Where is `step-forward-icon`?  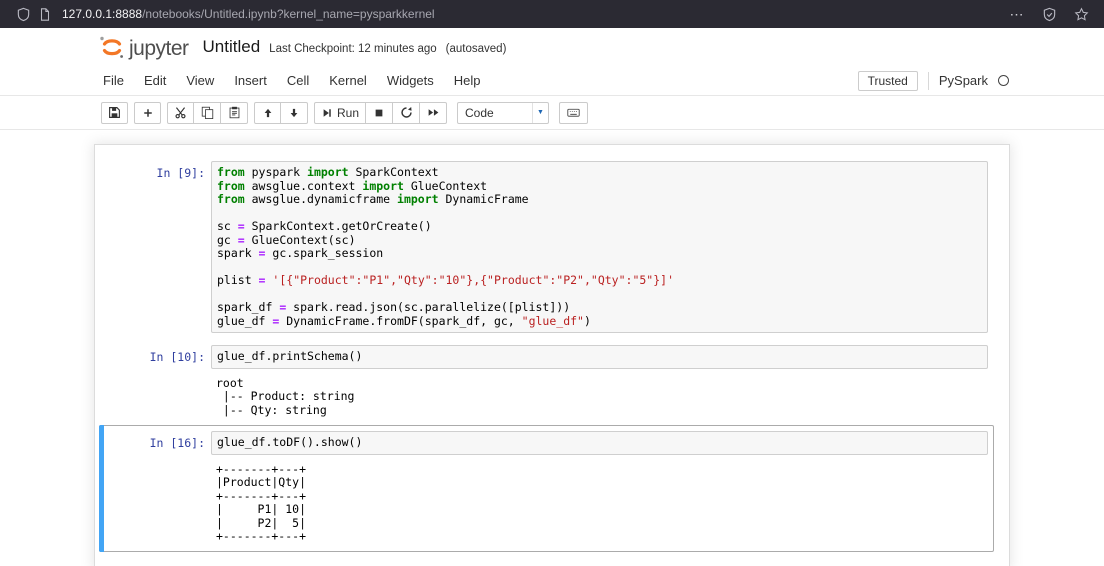 step-forward-icon is located at coordinates (327, 112).